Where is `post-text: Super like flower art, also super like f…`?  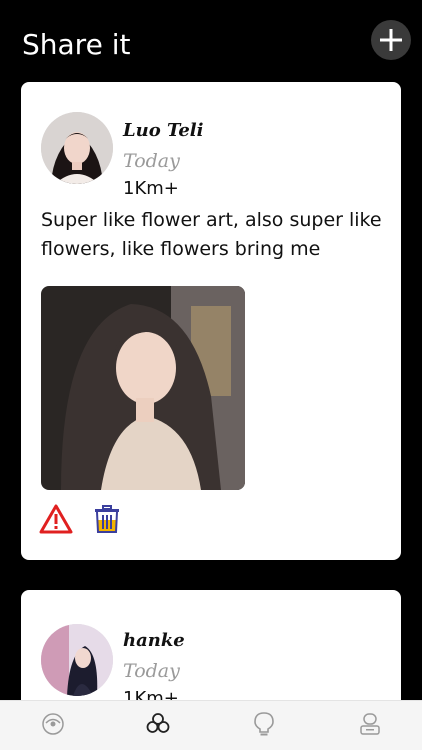 post-text: Super like flower art, also super like f… is located at coordinates (211, 234).